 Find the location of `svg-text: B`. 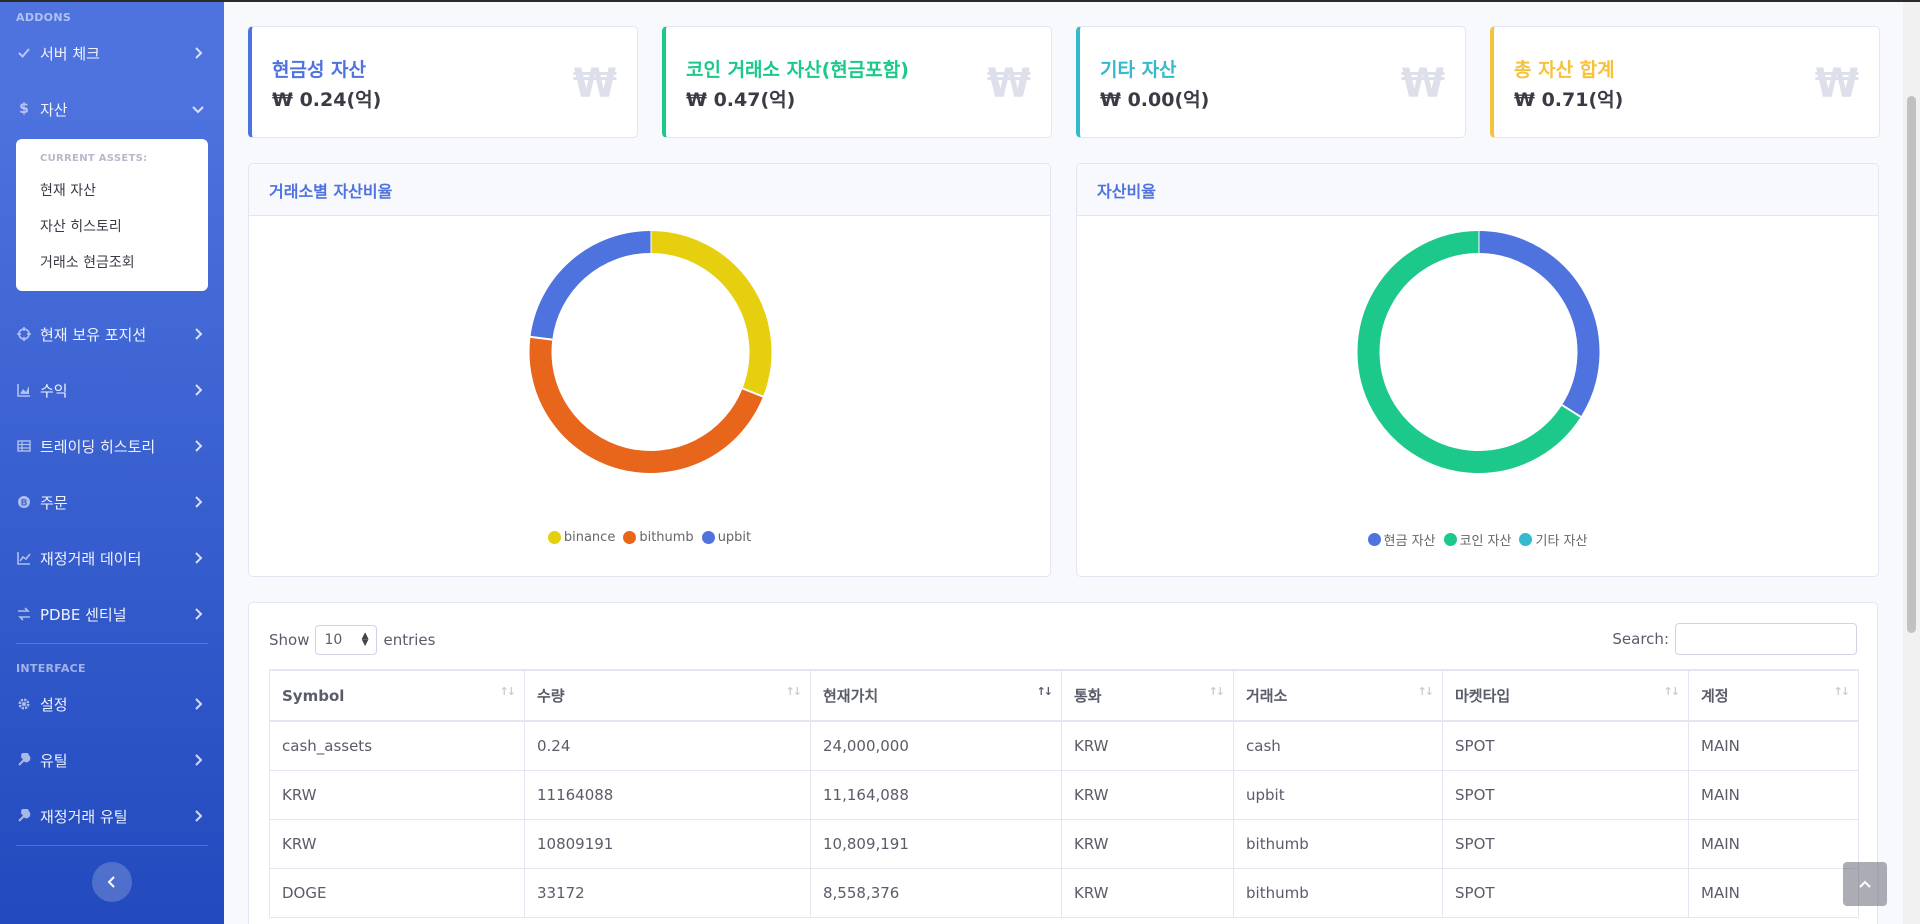

svg-text: B is located at coordinates (24, 504).